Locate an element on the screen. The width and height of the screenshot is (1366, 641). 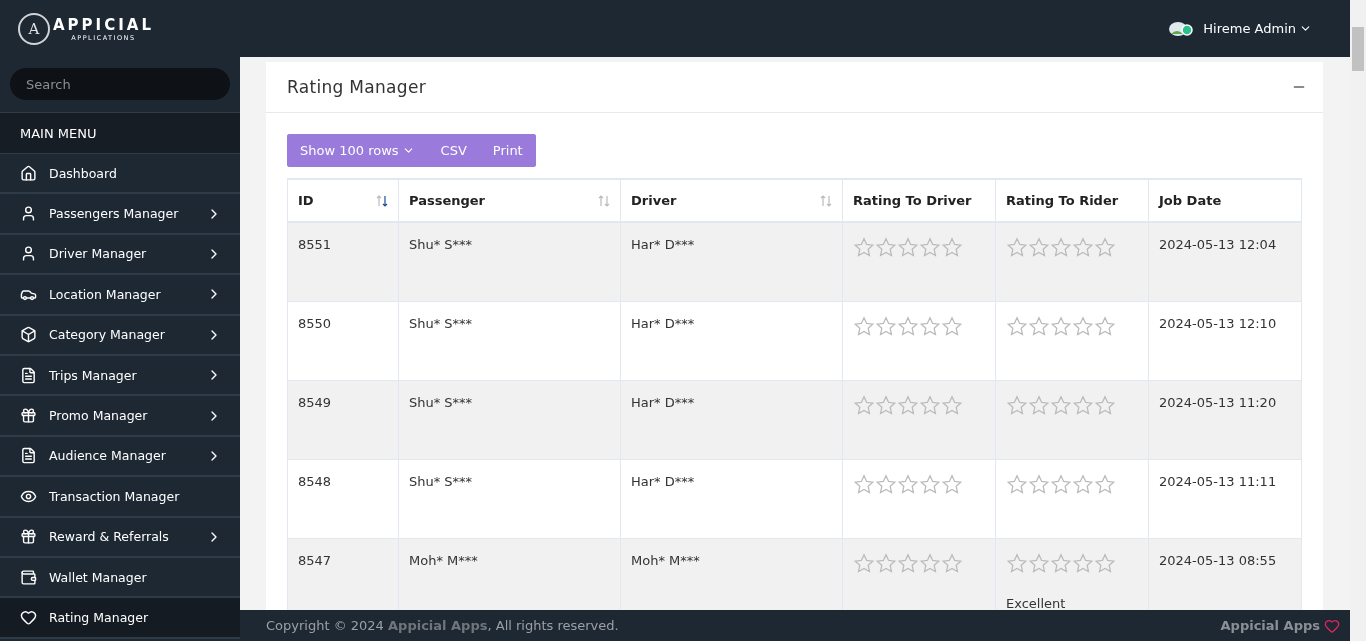
table-cell: 8550 is located at coordinates (343, 340).